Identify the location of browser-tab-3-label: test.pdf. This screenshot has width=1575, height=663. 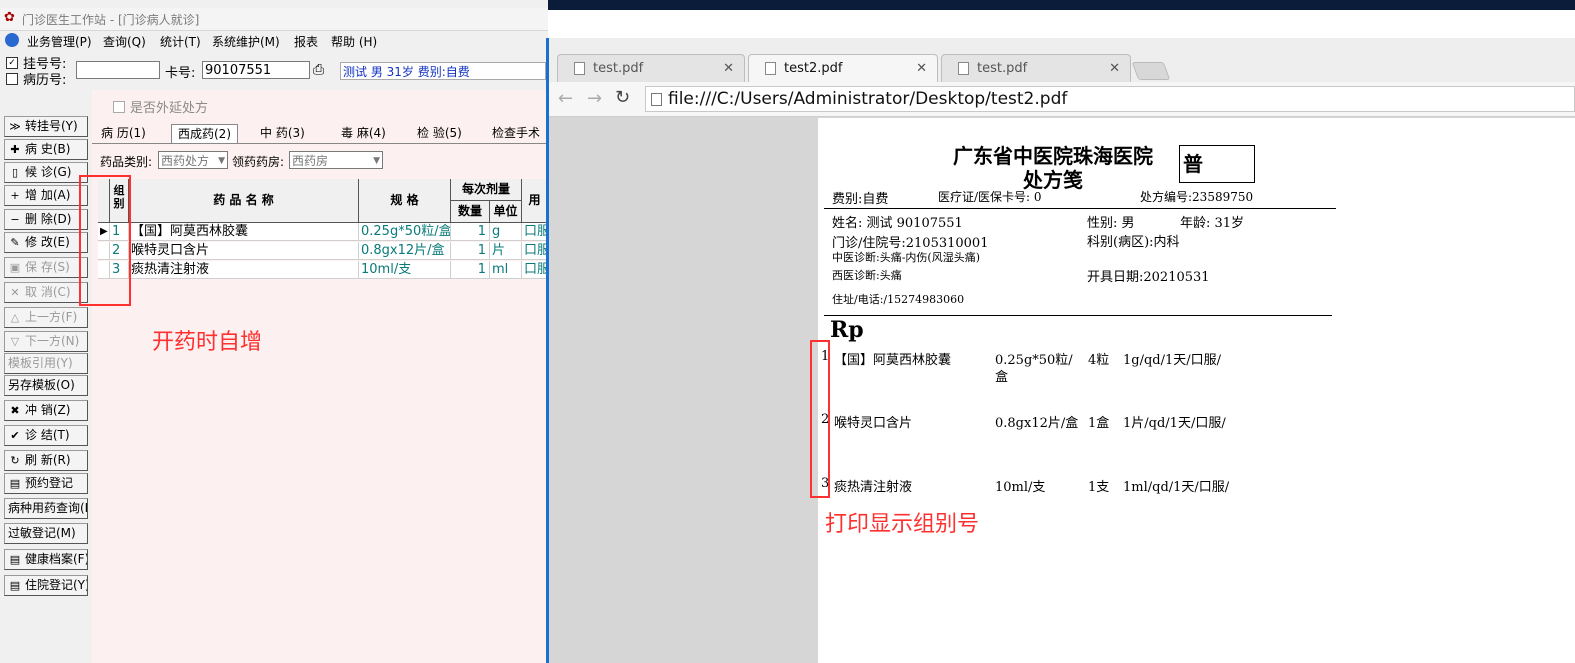
(1002, 68).